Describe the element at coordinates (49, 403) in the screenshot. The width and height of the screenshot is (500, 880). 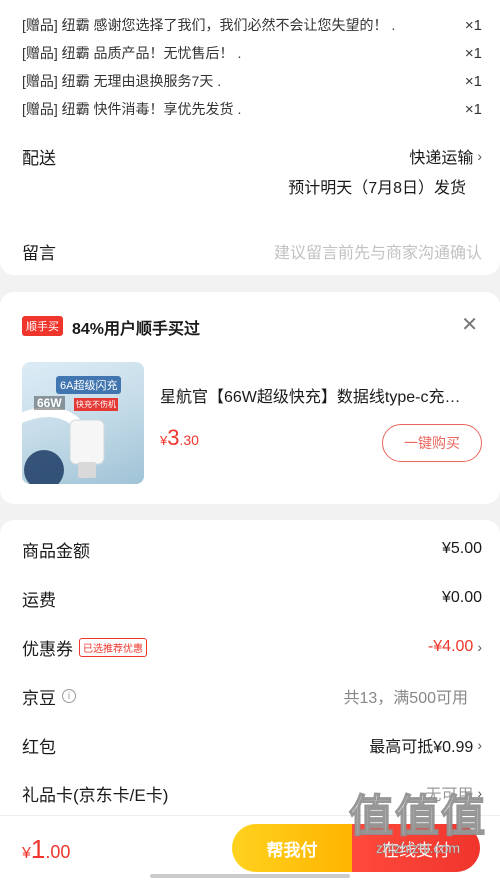
I see `image-caption-2: 66W` at that location.